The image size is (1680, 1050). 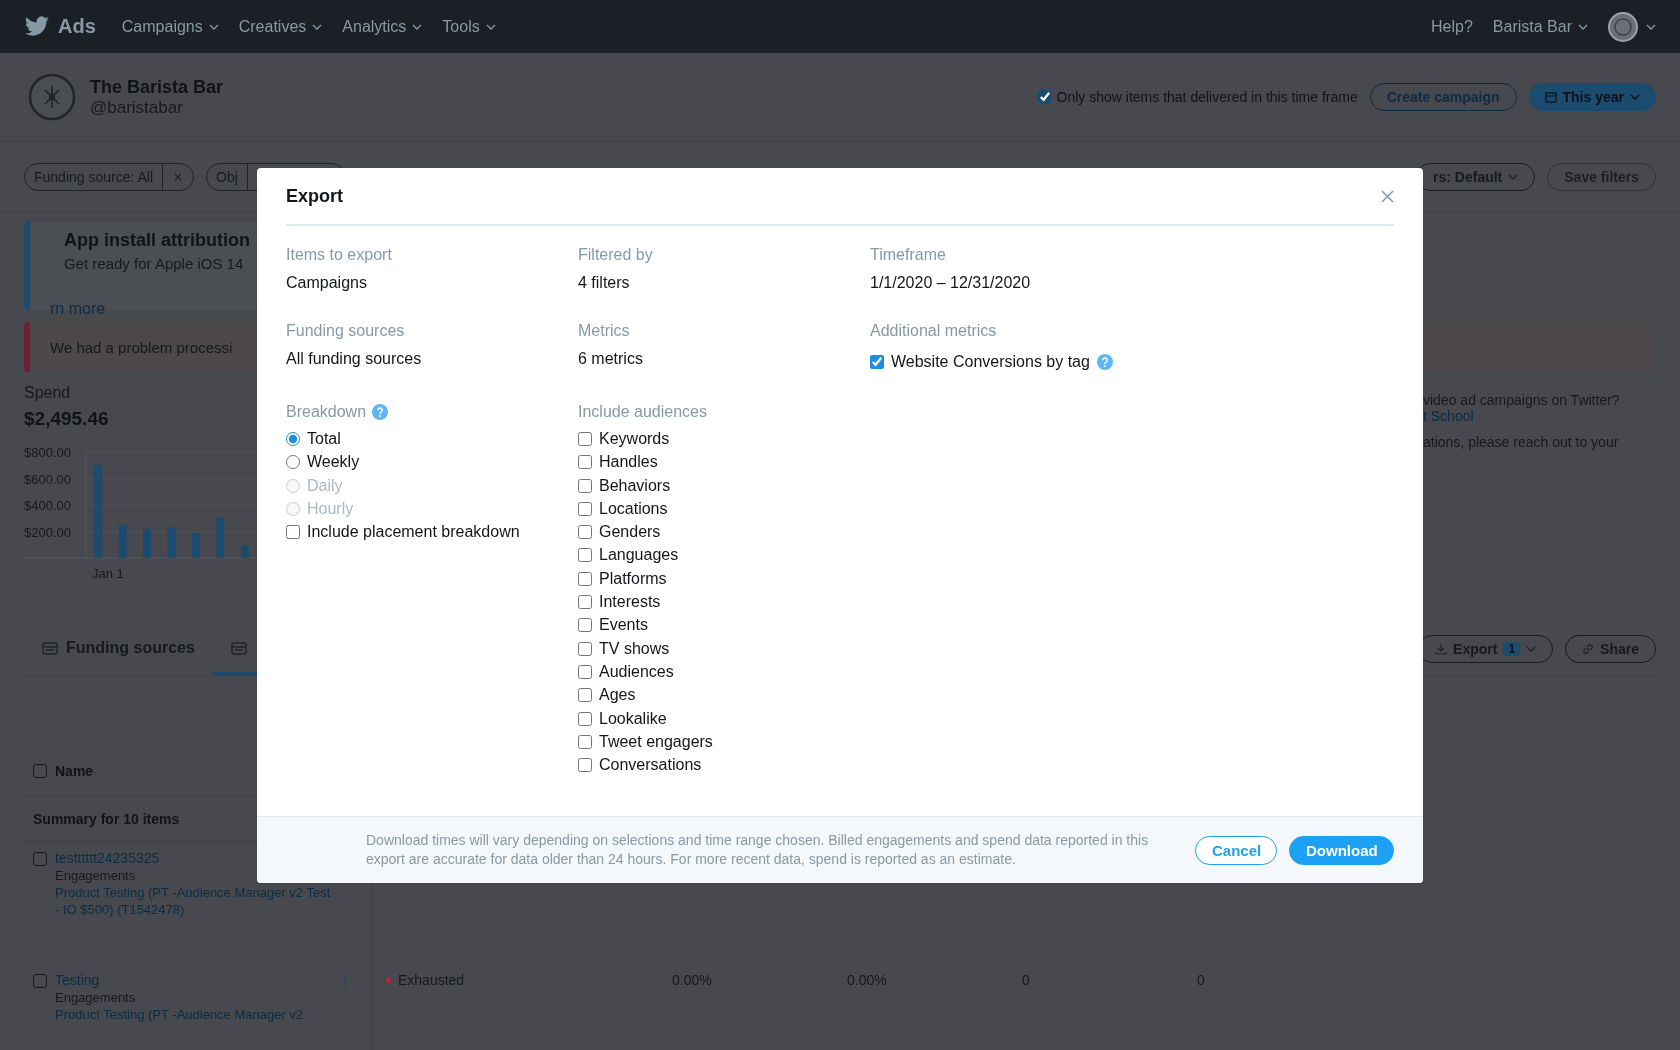 I want to click on checkbox-label: Events, so click(x=623, y=625).